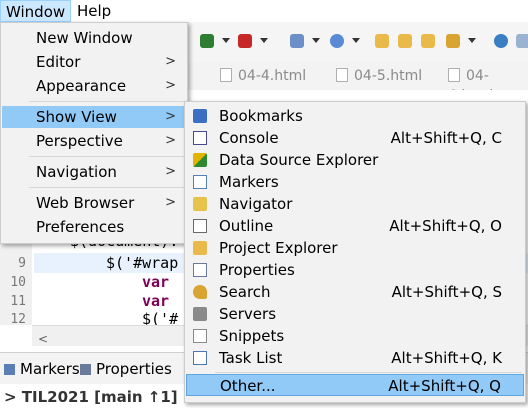  Describe the element at coordinates (200, 336) in the screenshot. I see `snippets-icon` at that location.